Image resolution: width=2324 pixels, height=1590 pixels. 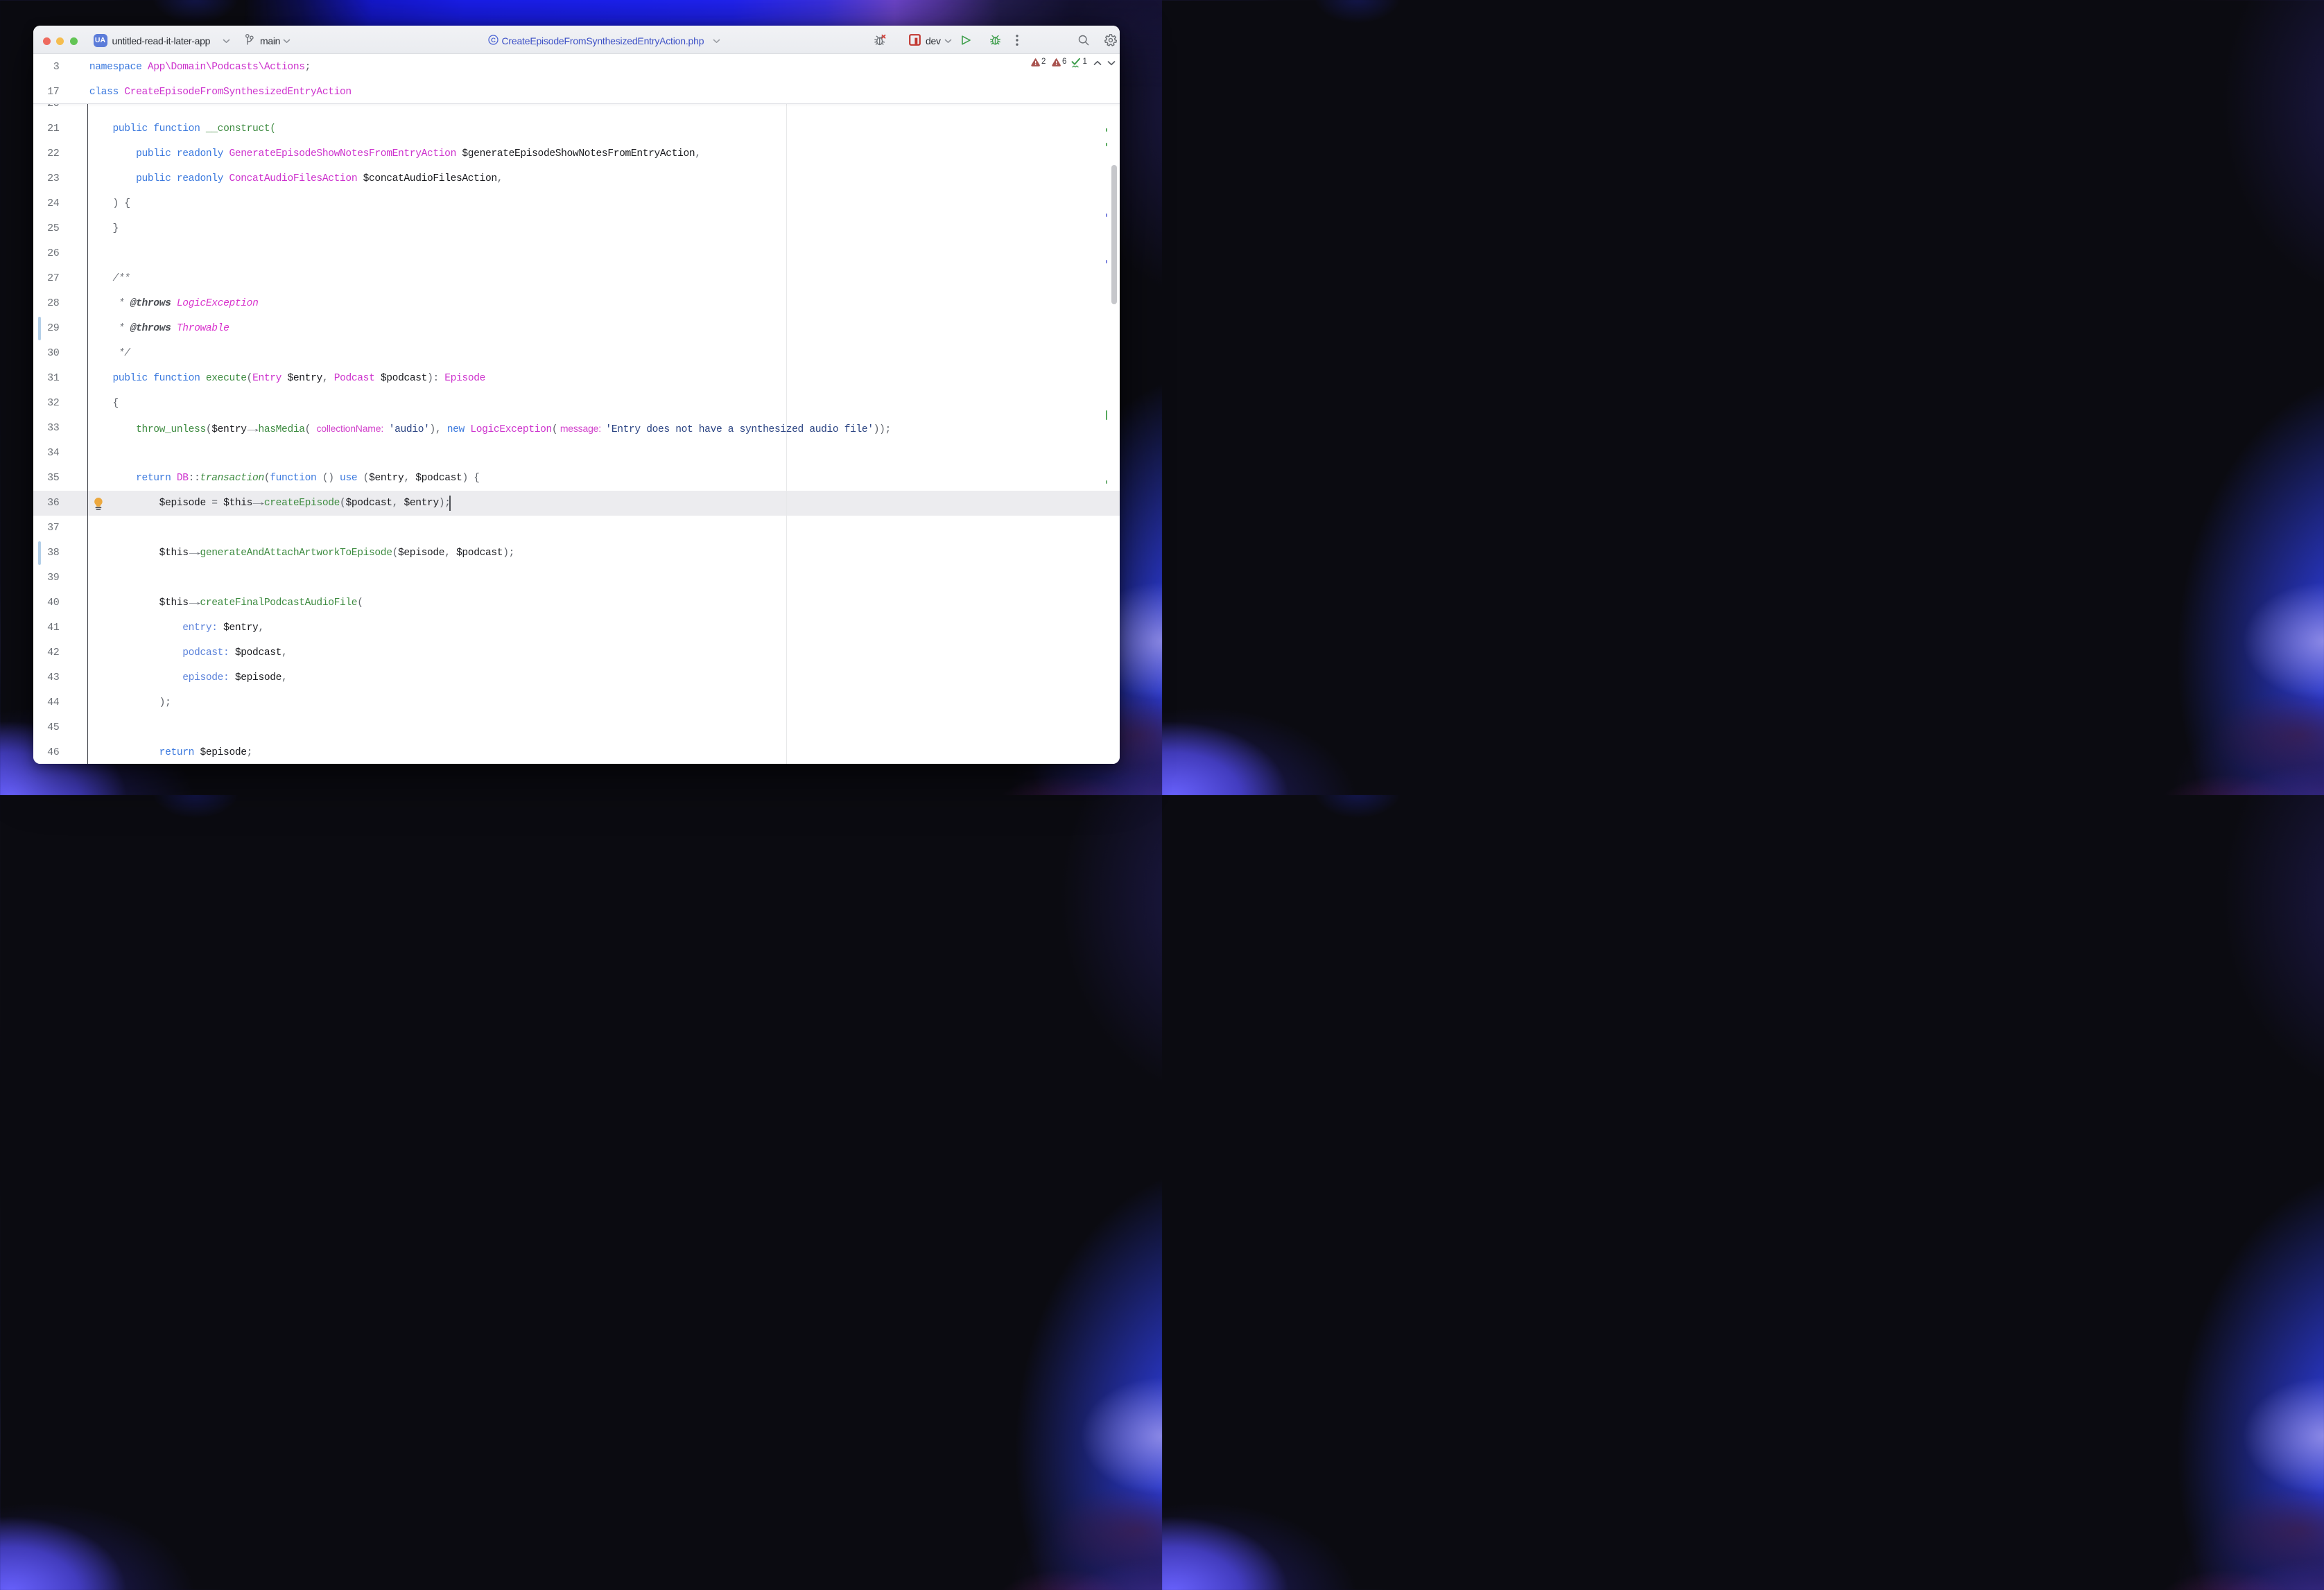 I want to click on svg-text: C, so click(x=493, y=40).